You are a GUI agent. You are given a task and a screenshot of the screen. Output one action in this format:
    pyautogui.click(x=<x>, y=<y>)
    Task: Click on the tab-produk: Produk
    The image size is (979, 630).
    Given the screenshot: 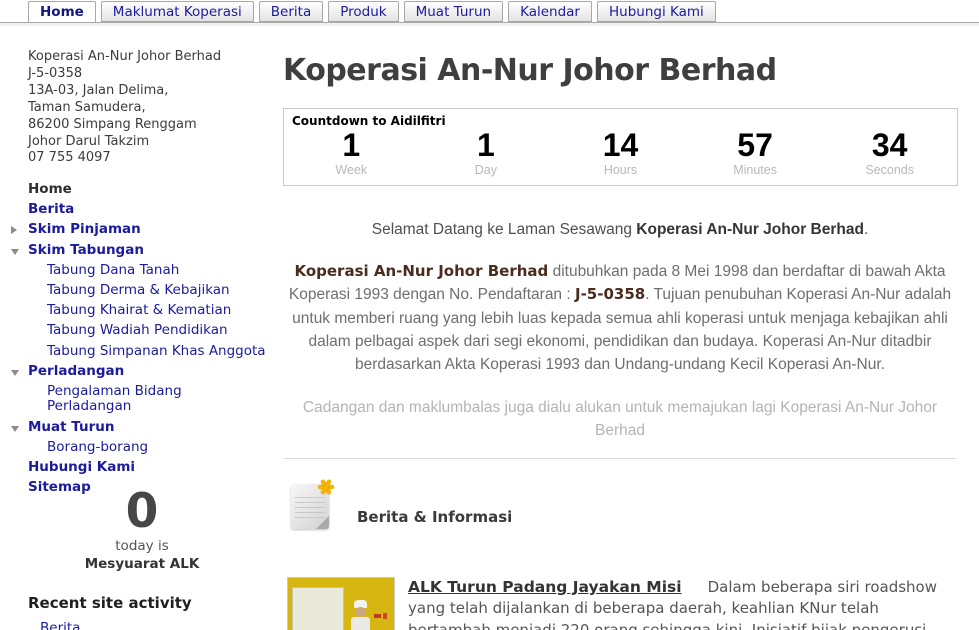 What is the action you would take?
    pyautogui.click(x=363, y=11)
    